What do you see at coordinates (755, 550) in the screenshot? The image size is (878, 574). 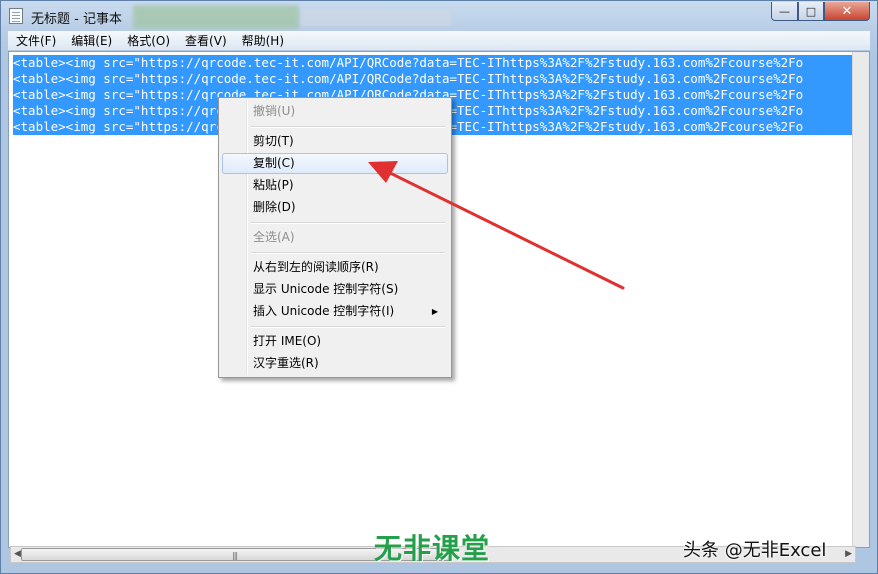 I see `author-credit: 头条 @无非Excel` at bounding box center [755, 550].